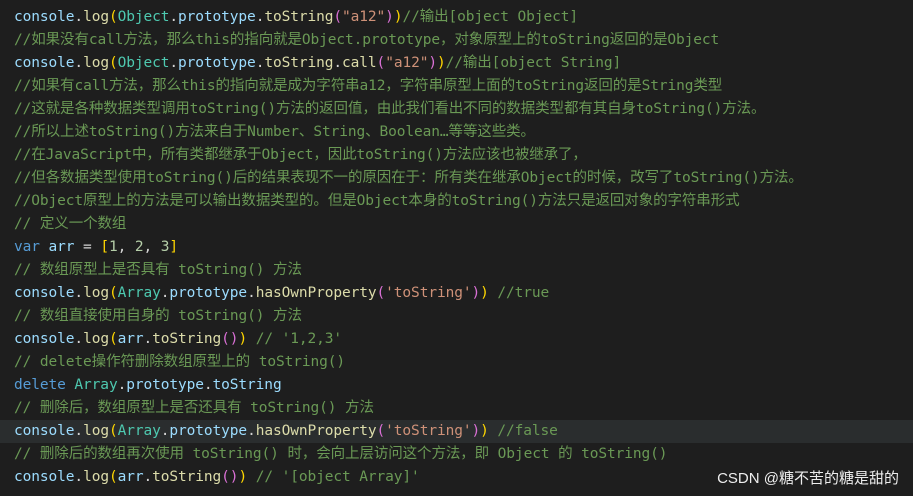 Image resolution: width=913 pixels, height=496 pixels. I want to click on code-token: arr, so click(61, 247).